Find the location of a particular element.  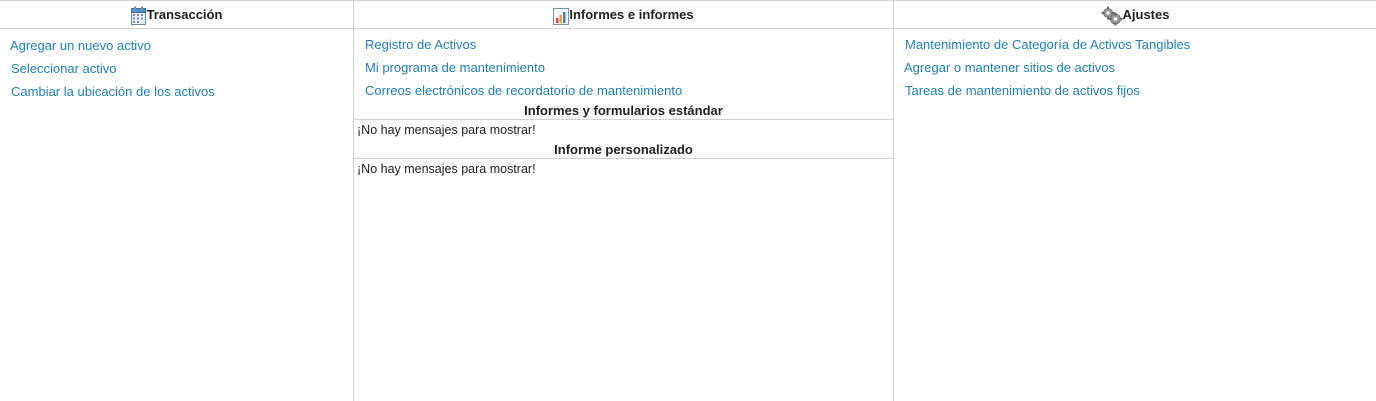

reports-title: Informes e informes is located at coordinates (631, 14).